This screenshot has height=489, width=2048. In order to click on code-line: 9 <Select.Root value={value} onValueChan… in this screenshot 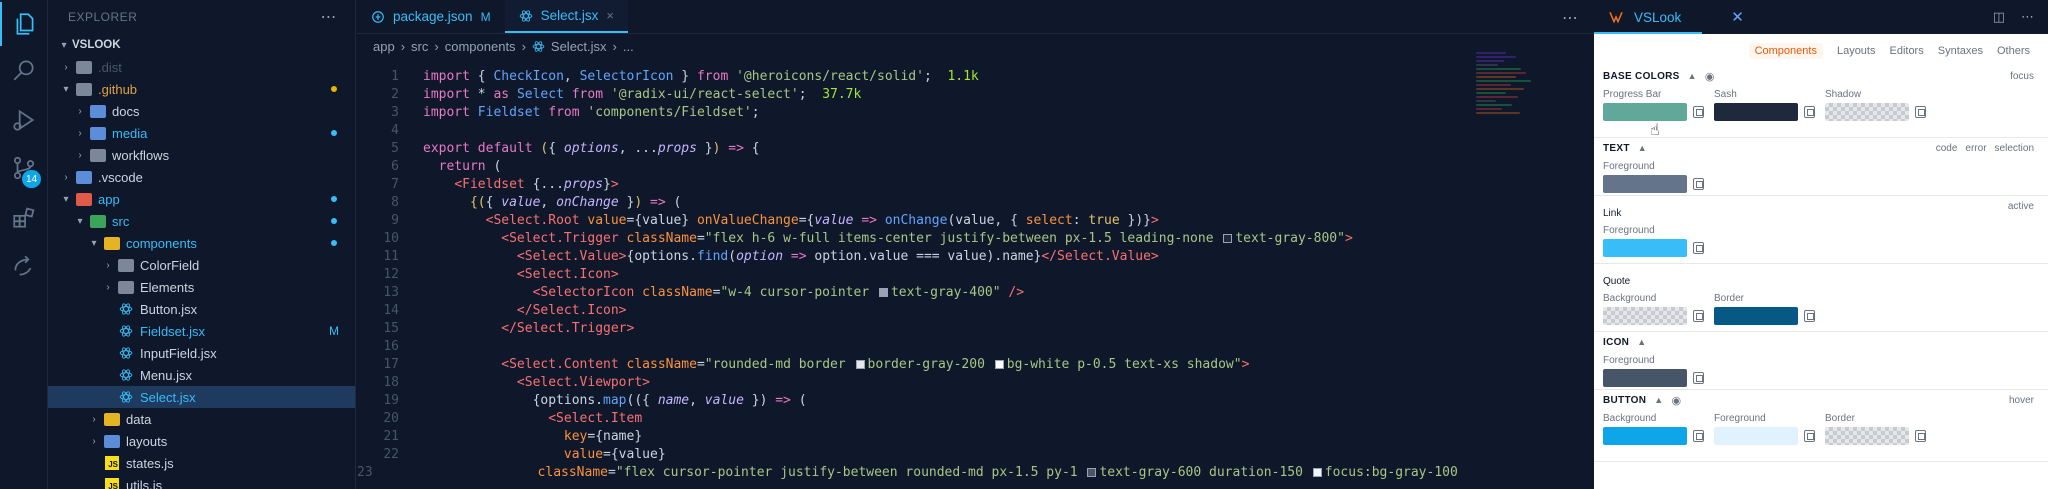, I will do `click(907, 221)`.